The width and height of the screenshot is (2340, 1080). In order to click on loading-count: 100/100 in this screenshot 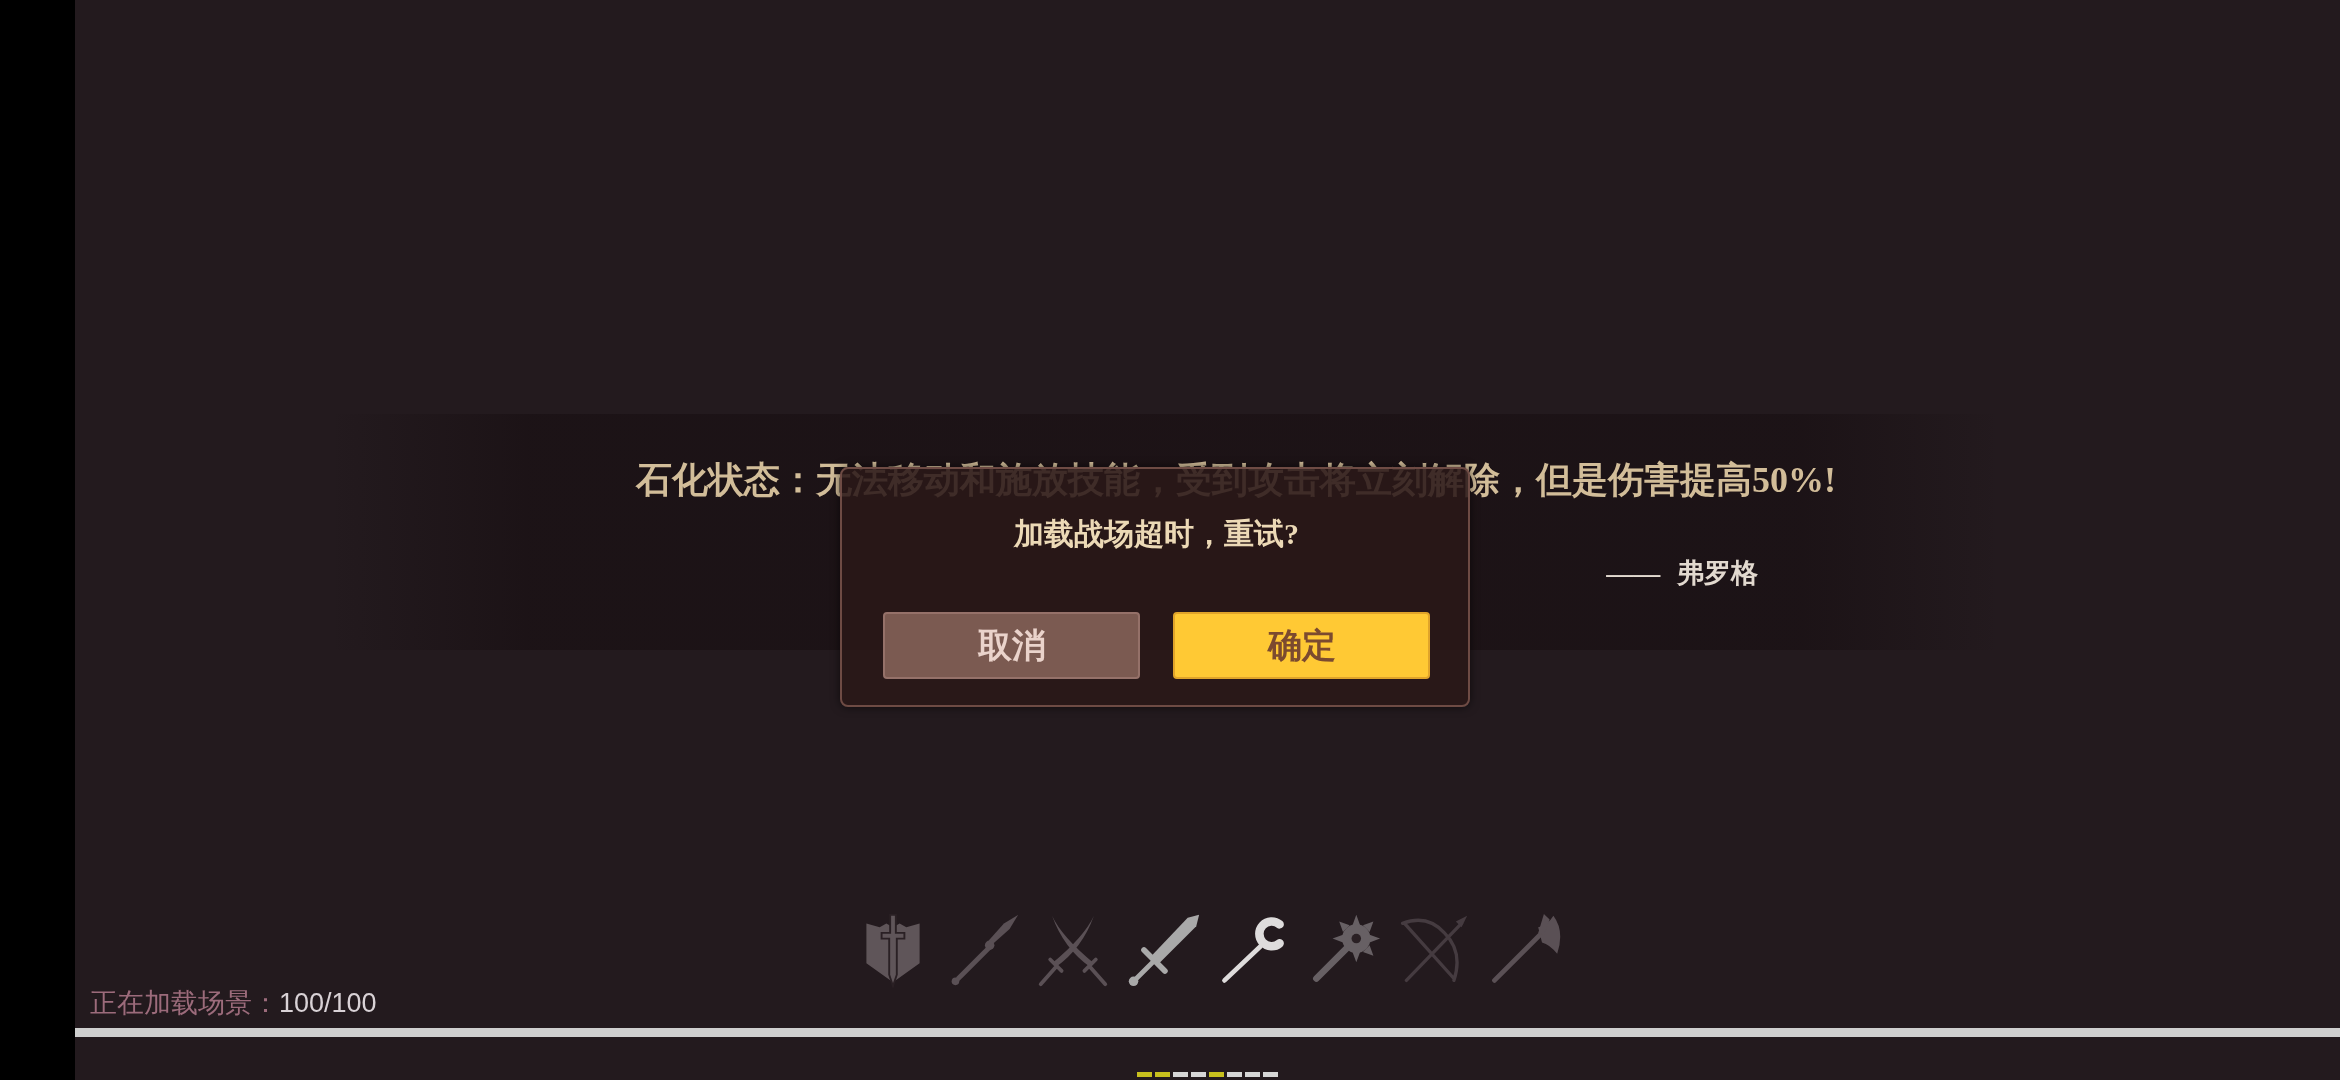, I will do `click(328, 1003)`.